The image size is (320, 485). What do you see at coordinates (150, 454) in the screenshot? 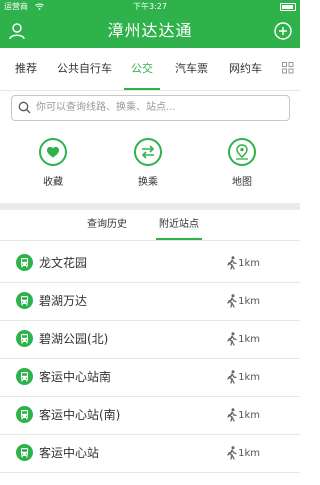
I see `list-item: 客运中心站 1km` at bounding box center [150, 454].